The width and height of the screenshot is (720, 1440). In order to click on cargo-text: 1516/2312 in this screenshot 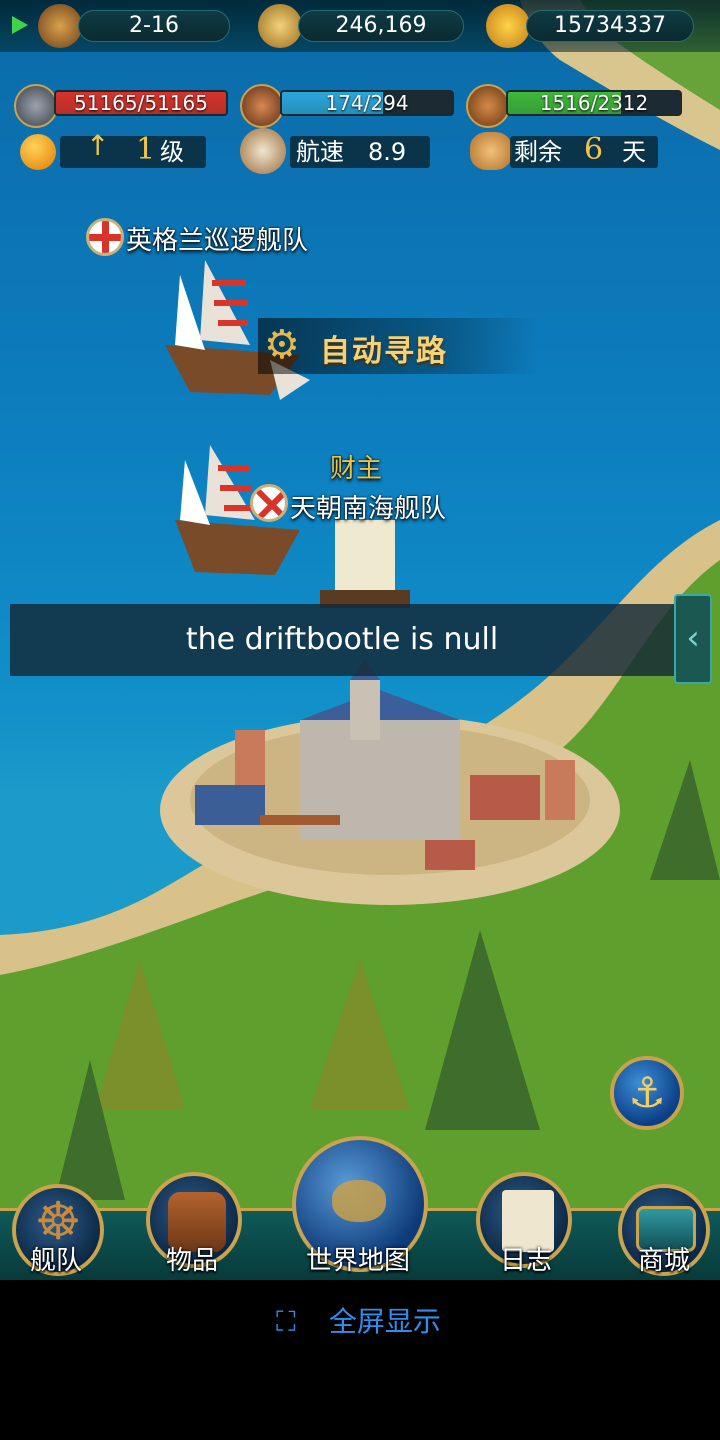, I will do `click(594, 103)`.